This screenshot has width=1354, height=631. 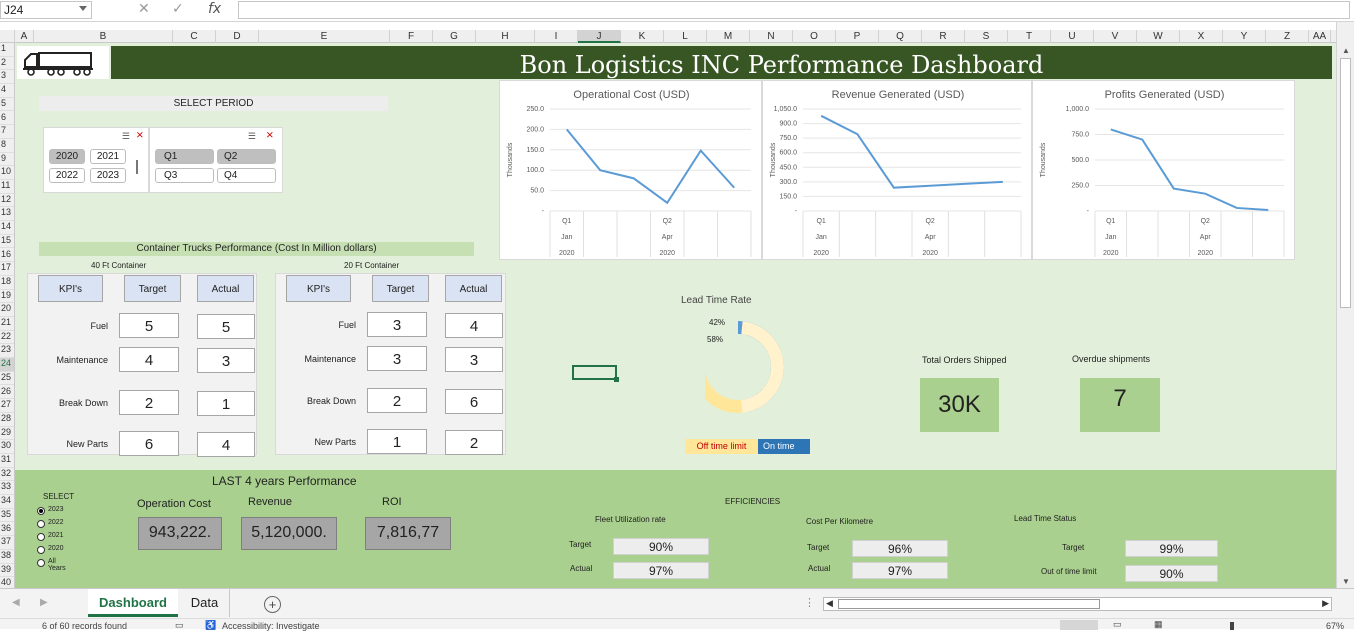 I want to click on column-header-P: P, so click(x=857, y=36).